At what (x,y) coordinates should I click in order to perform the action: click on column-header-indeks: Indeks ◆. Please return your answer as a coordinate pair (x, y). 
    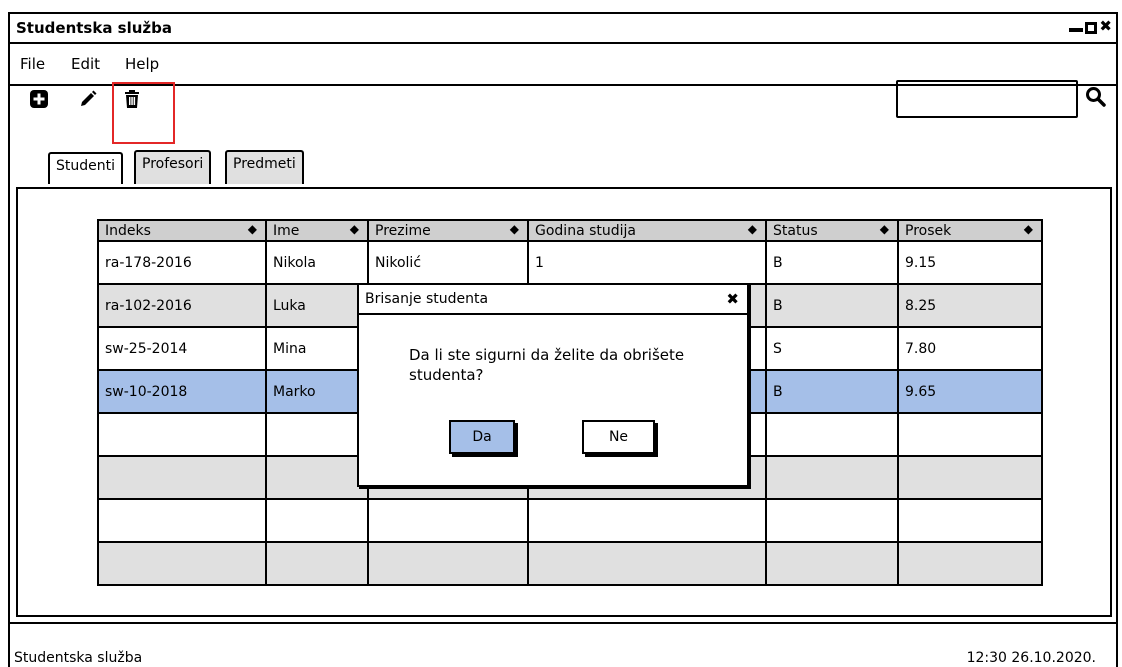
    Looking at the image, I should click on (182, 230).